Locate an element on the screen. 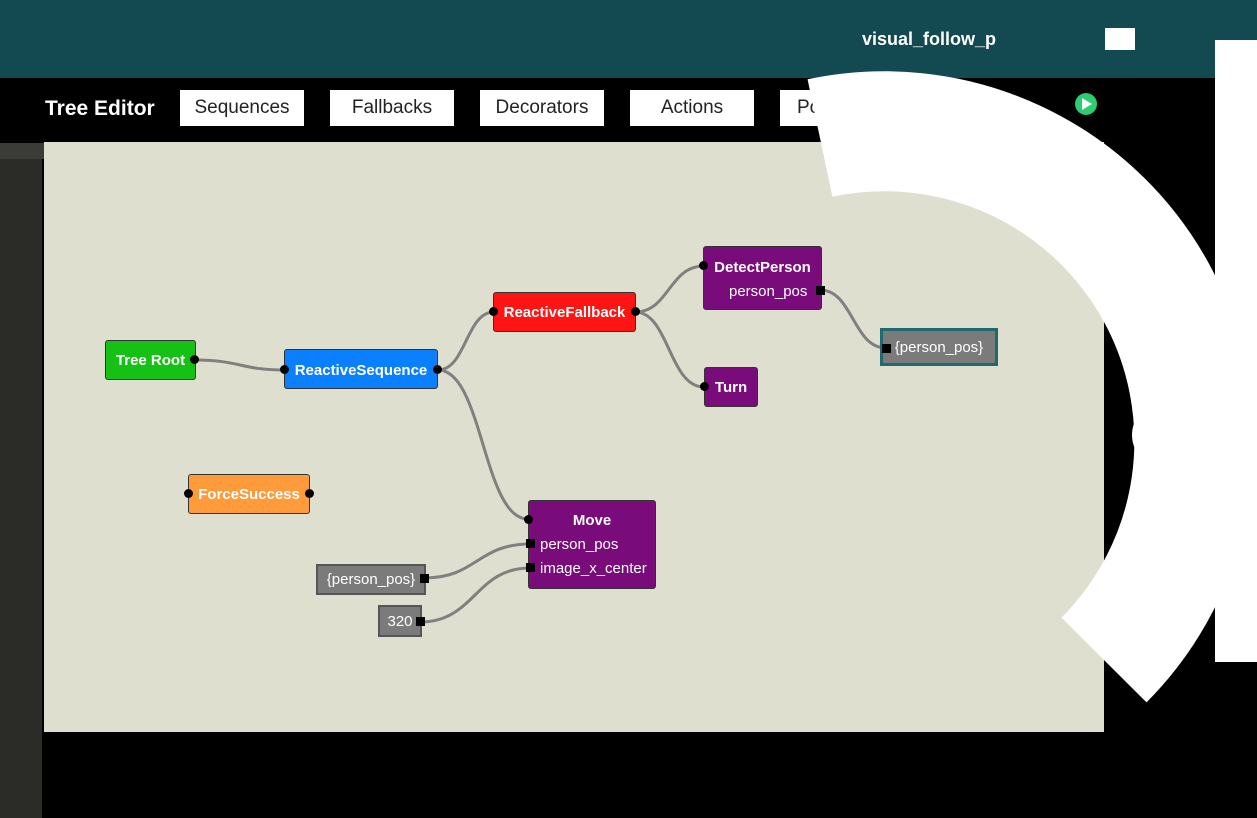  overlay-knob-bar is located at coordinates (1183, 435).